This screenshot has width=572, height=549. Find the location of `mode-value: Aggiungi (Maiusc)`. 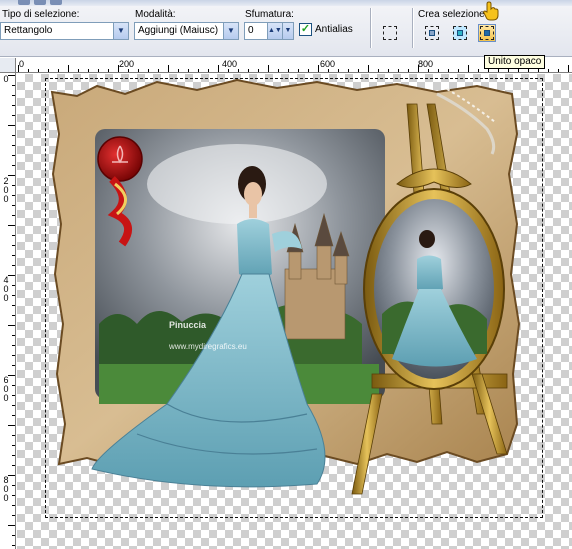

mode-value: Aggiungi (Maiusc) is located at coordinates (178, 30).